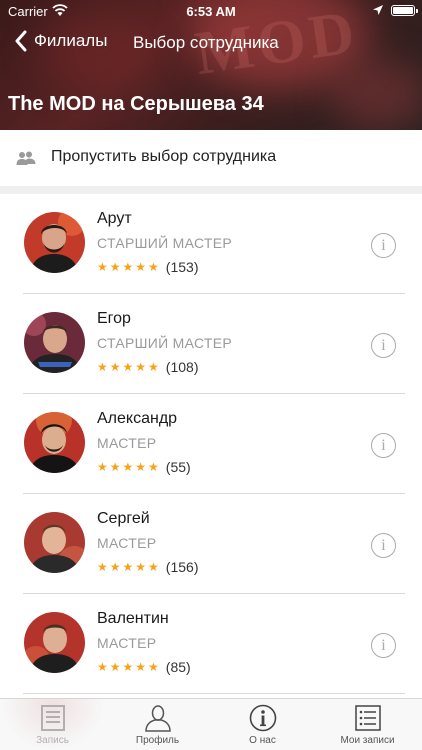 The width and height of the screenshot is (422, 750). I want to click on document-list-icon, so click(52, 718).